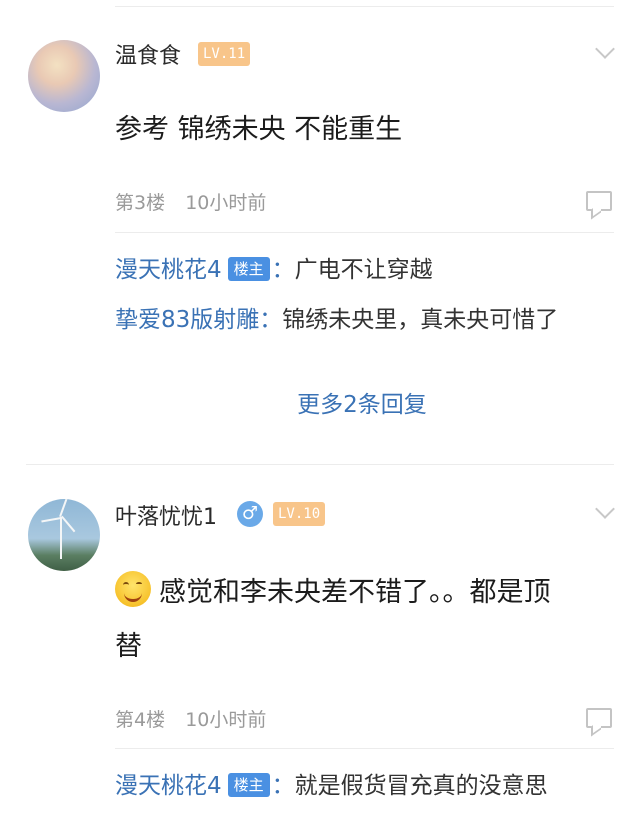 Image resolution: width=640 pixels, height=821 pixels. What do you see at coordinates (364, 748) in the screenshot?
I see `divider` at bounding box center [364, 748].